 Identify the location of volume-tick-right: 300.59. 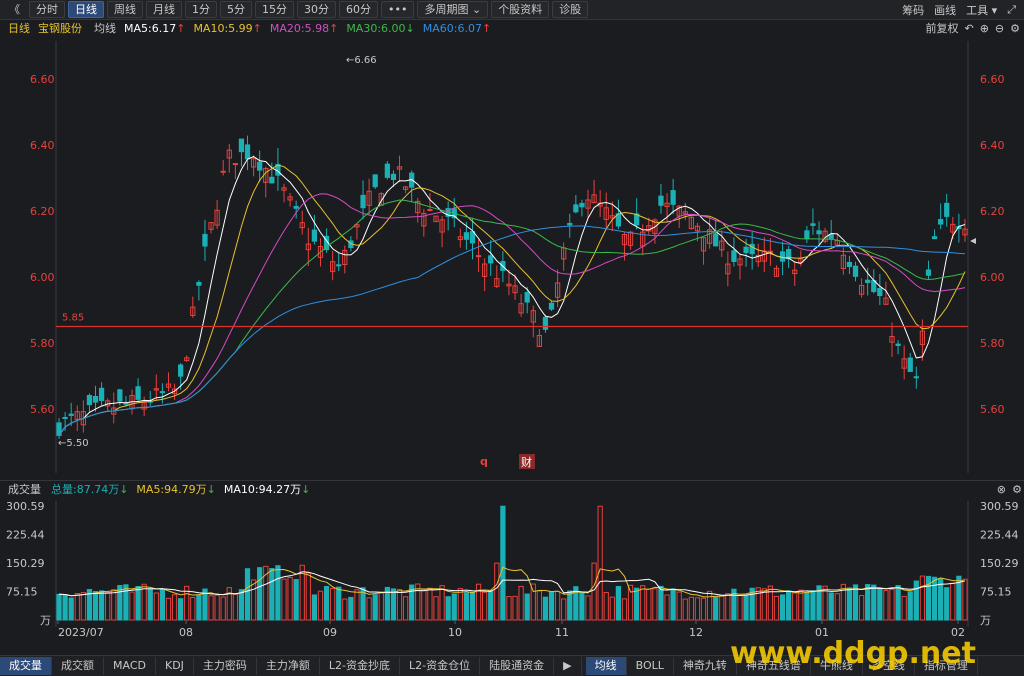
(999, 506).